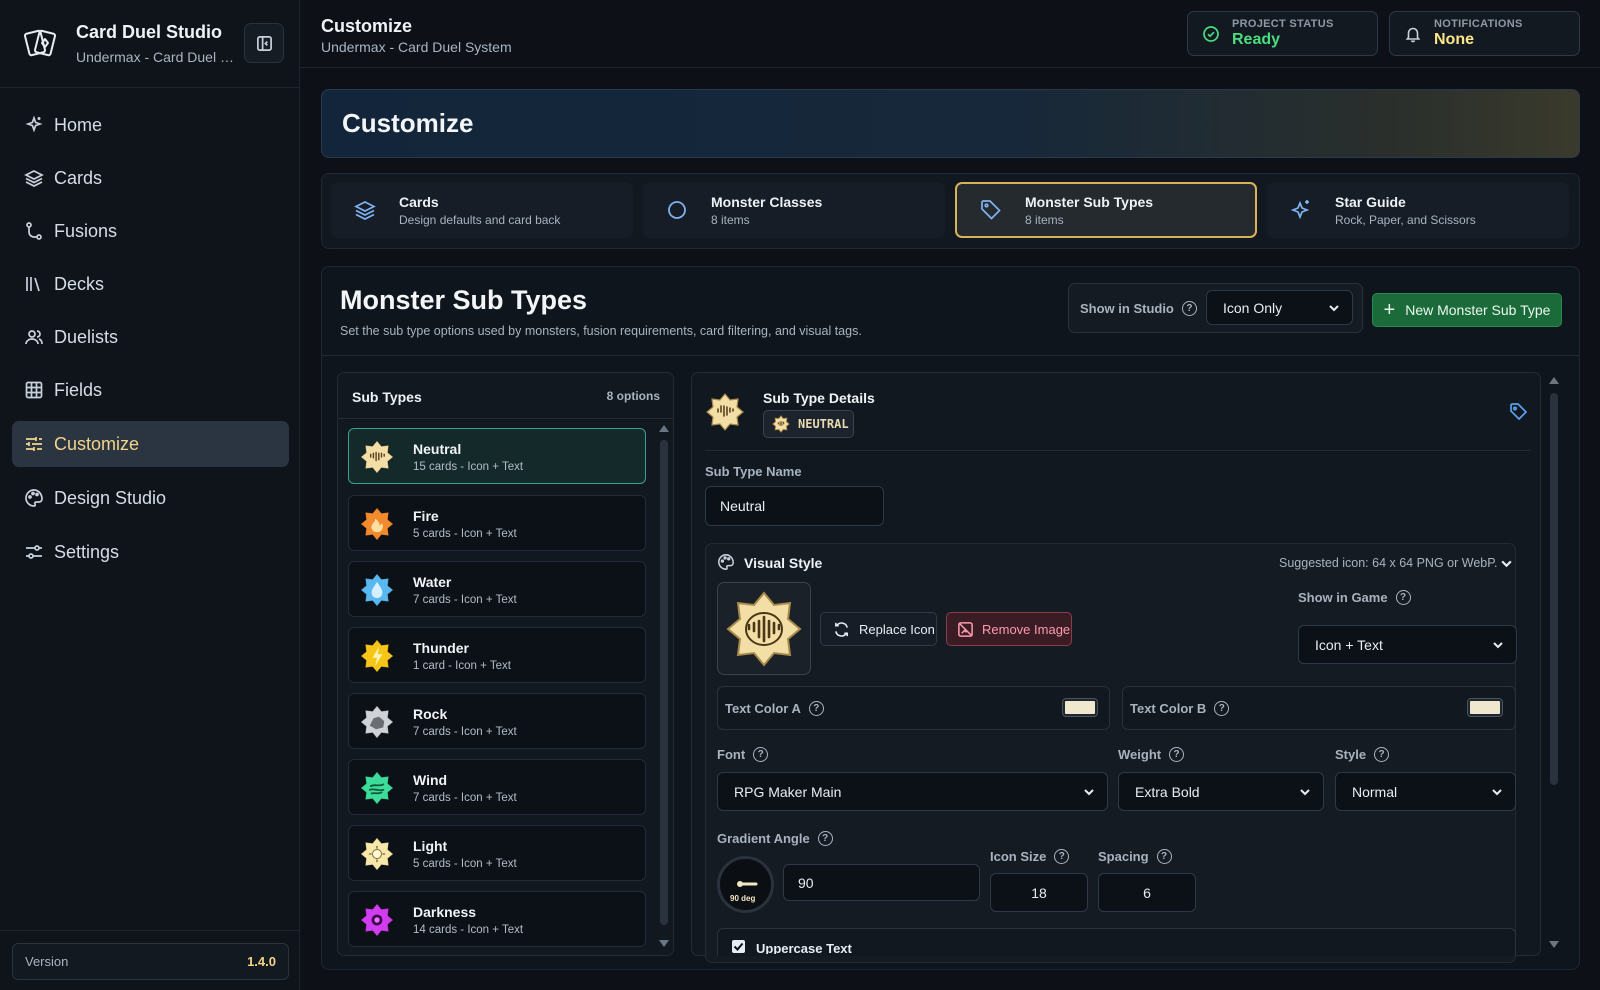 The height and width of the screenshot is (990, 1600). Describe the element at coordinates (78, 177) in the screenshot. I see `nav-label: Cards` at that location.